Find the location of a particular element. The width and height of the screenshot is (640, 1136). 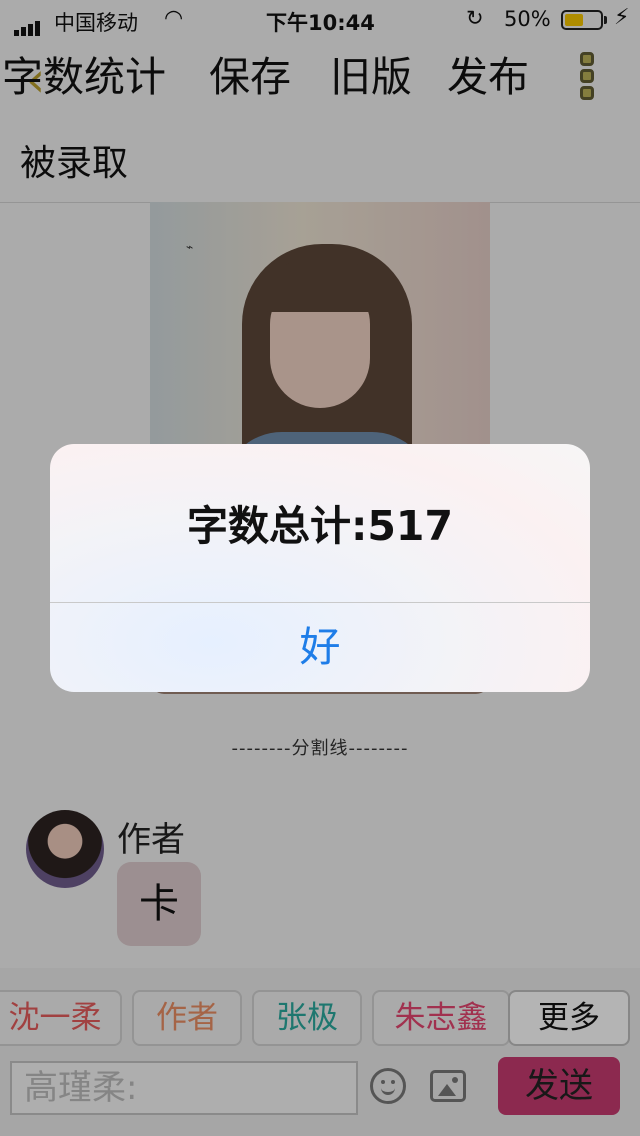

alert-message: 字数总计:517 is located at coordinates (320, 526).